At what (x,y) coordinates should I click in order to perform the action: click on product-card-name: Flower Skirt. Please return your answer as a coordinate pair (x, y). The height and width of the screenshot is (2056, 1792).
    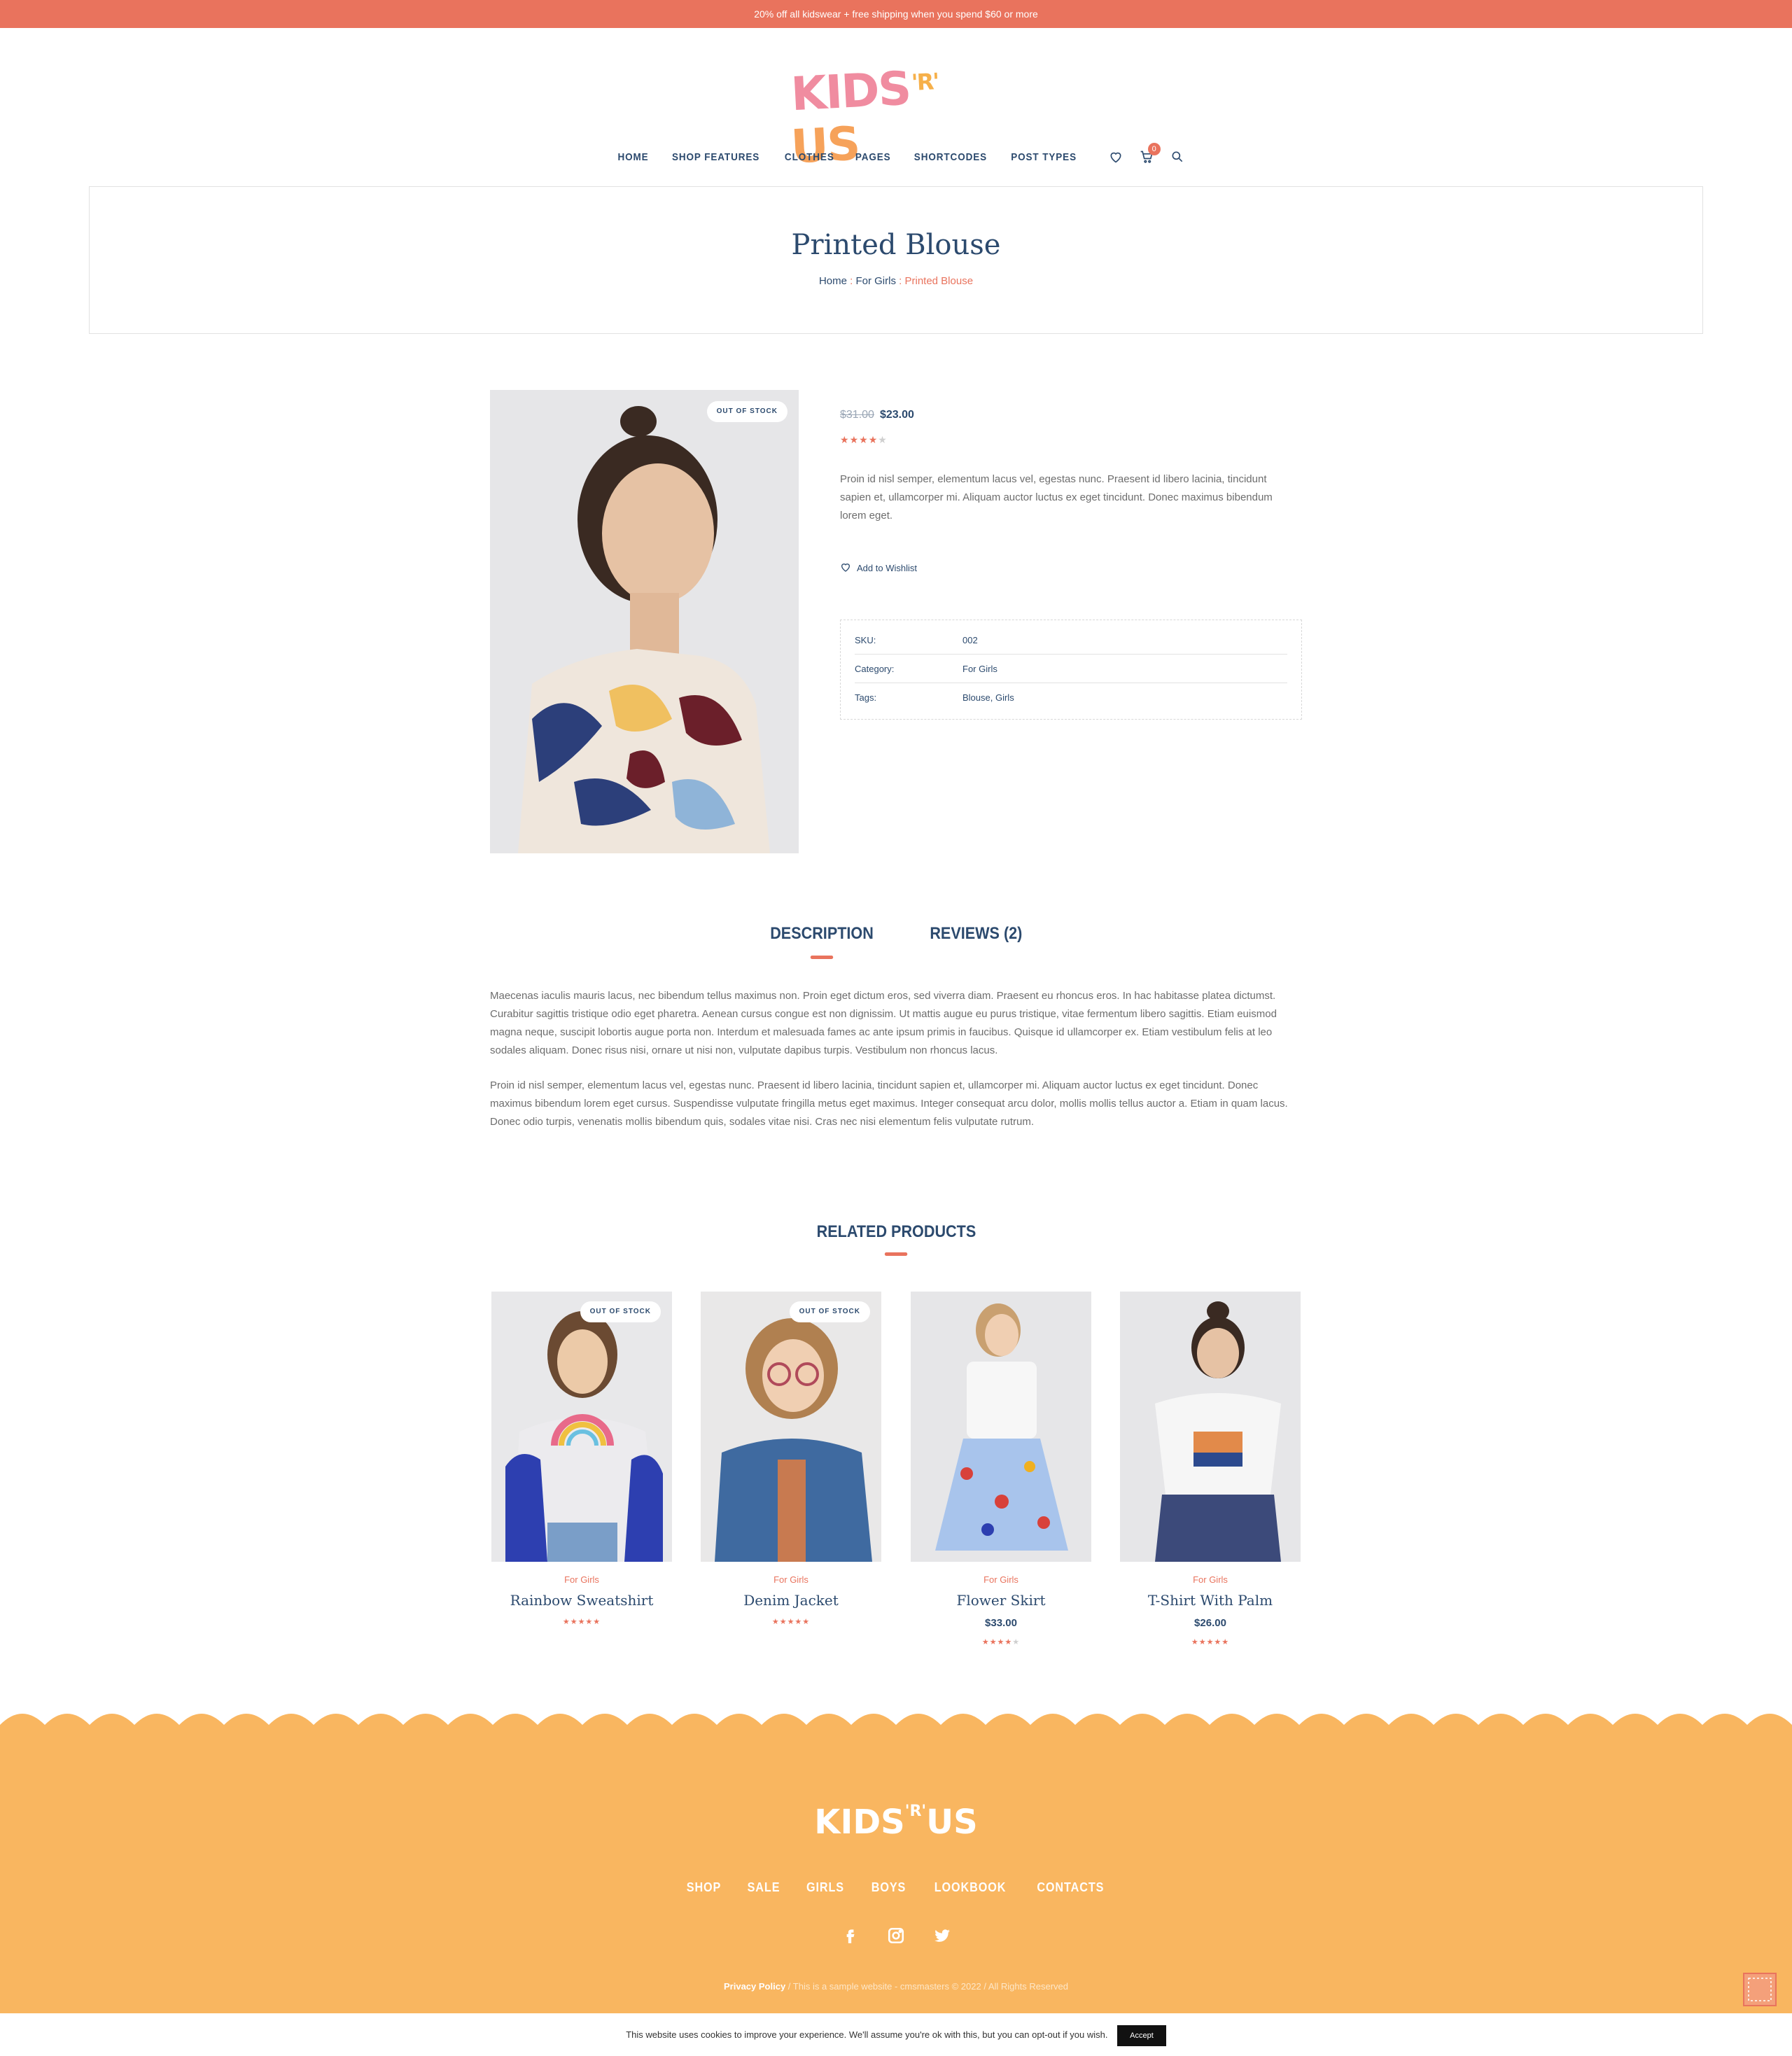
    Looking at the image, I should click on (1001, 1601).